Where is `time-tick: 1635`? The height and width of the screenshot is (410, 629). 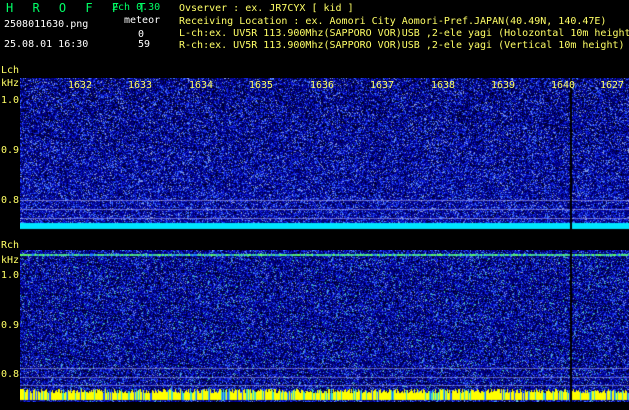
time-tick: 1635 is located at coordinates (261, 85).